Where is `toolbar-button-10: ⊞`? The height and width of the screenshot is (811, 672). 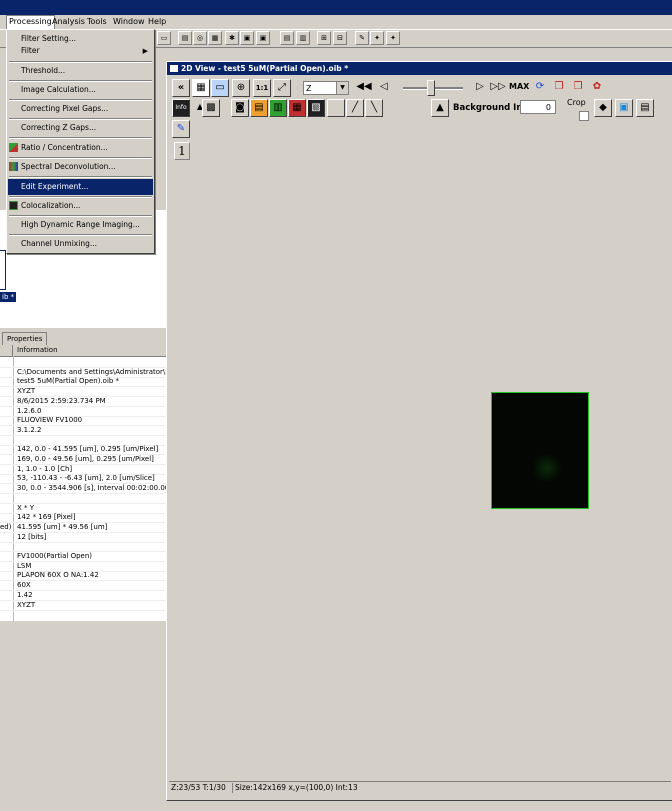
toolbar-button-10: ⊞ is located at coordinates (324, 38).